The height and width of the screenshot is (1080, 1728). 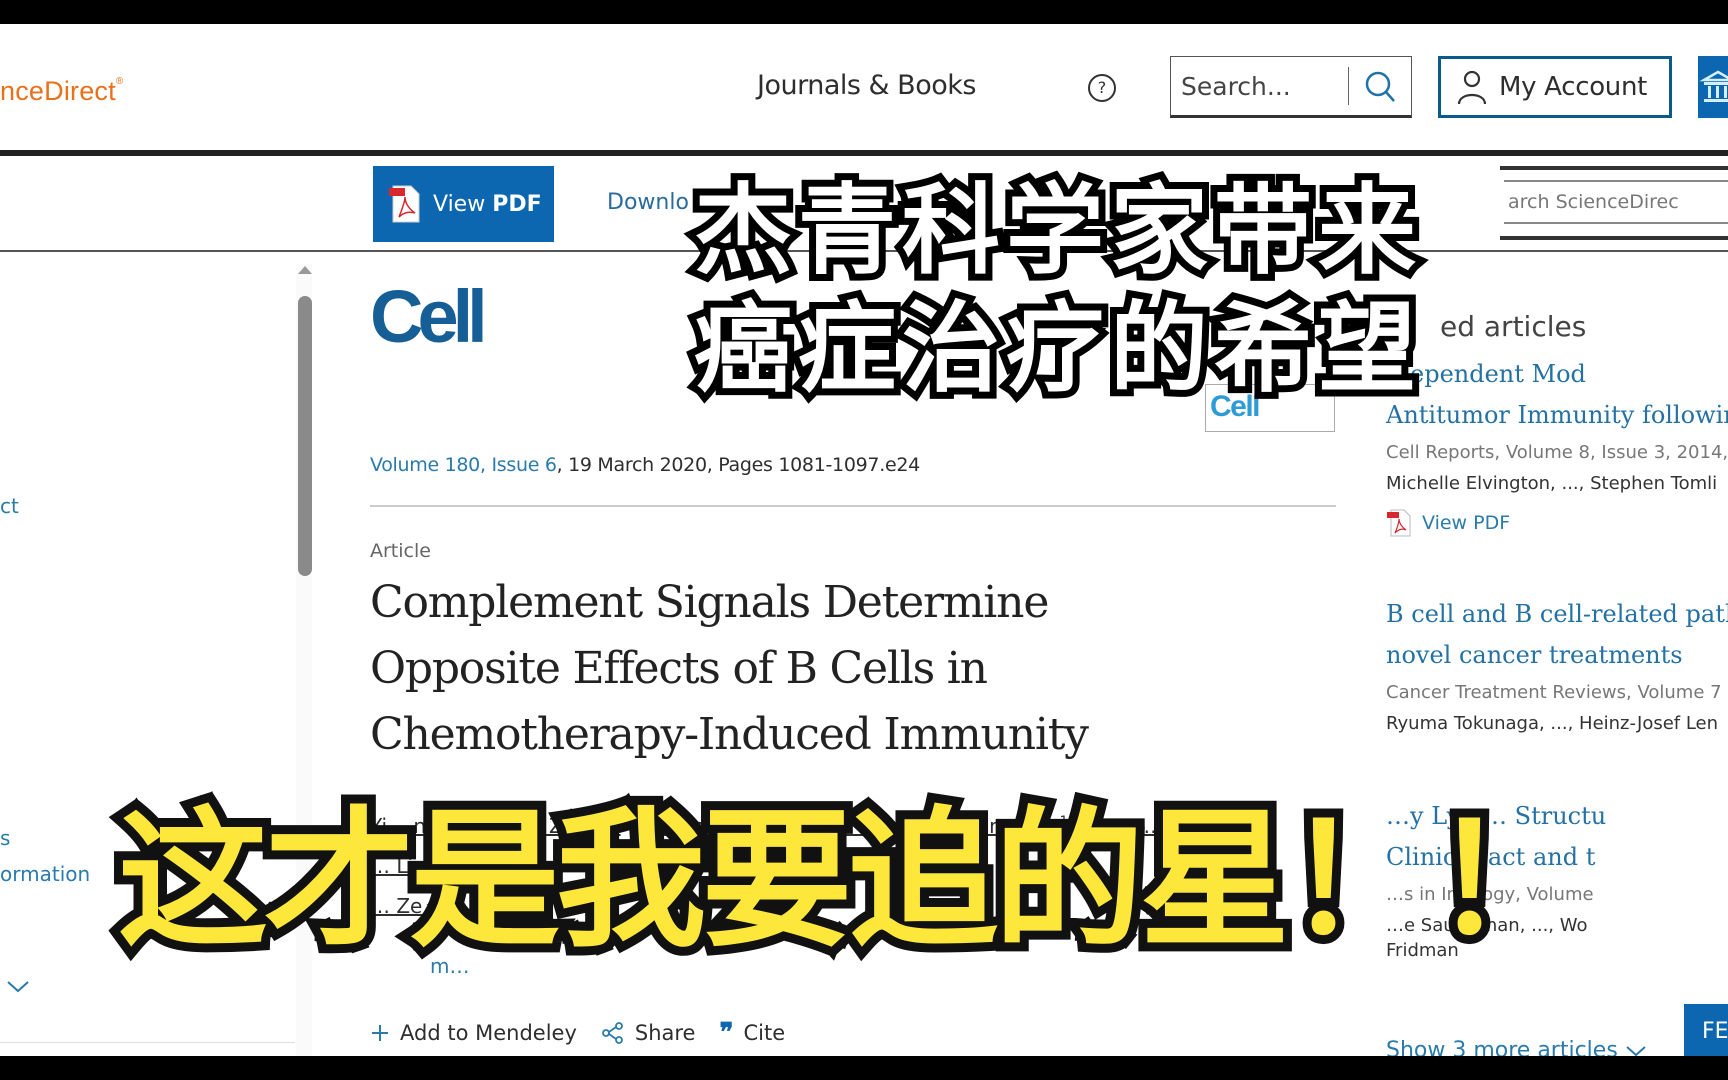 What do you see at coordinates (463, 465) in the screenshot?
I see `volume-issue-link: Volume 180, Issue 6` at bounding box center [463, 465].